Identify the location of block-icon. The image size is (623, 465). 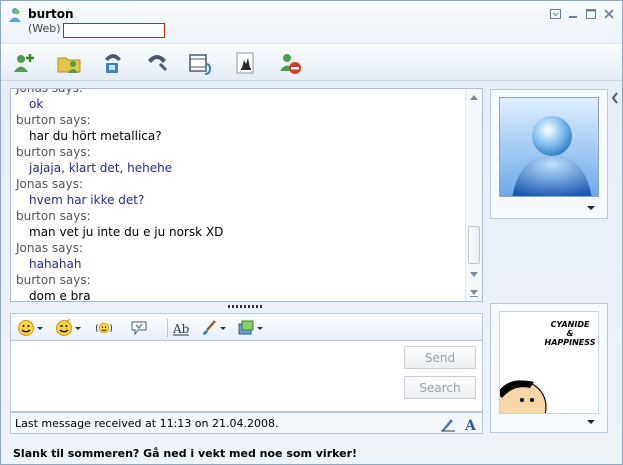
(290, 64).